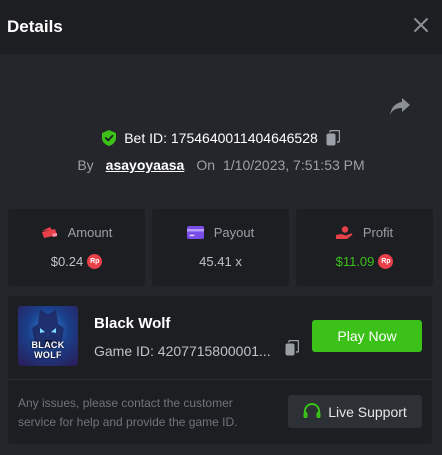 This screenshot has height=455, width=442. What do you see at coordinates (312, 410) in the screenshot?
I see `headset-icon` at bounding box center [312, 410].